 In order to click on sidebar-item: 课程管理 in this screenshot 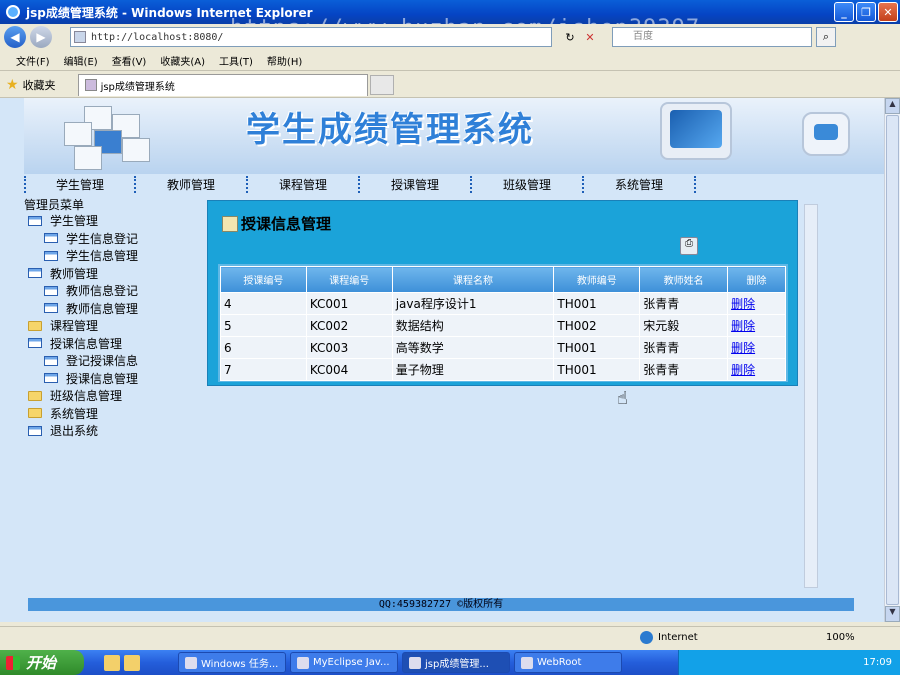, I will do `click(114, 326)`.